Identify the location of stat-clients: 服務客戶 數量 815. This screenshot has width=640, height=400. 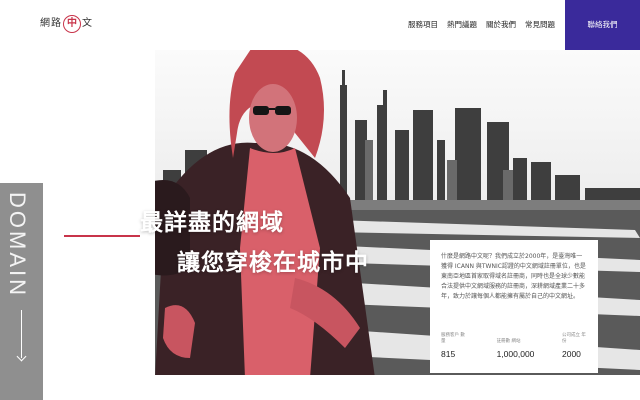
(455, 346).